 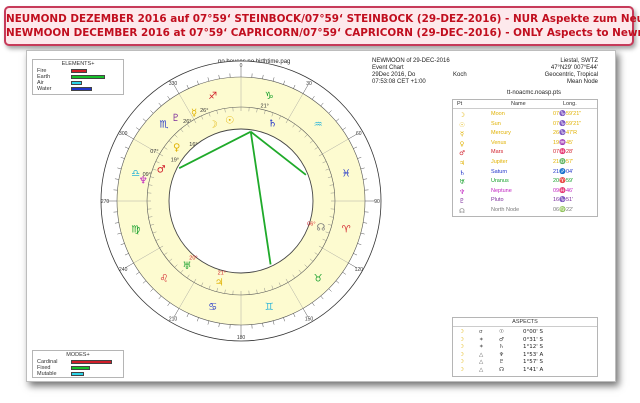 What do you see at coordinates (571, 75) in the screenshot?
I see `chart-zodiac: Geocentric, Tropical` at bounding box center [571, 75].